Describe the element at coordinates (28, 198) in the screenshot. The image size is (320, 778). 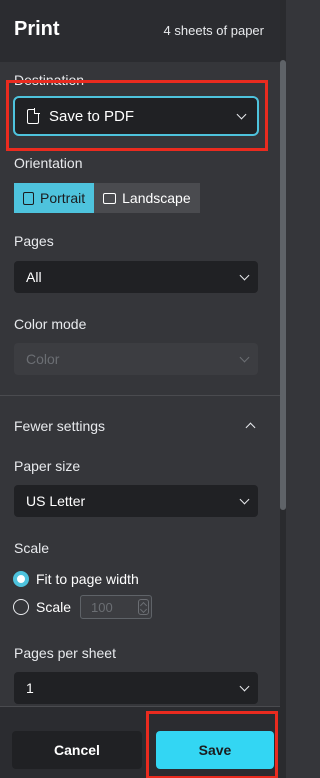
I see `portrait-icon` at that location.